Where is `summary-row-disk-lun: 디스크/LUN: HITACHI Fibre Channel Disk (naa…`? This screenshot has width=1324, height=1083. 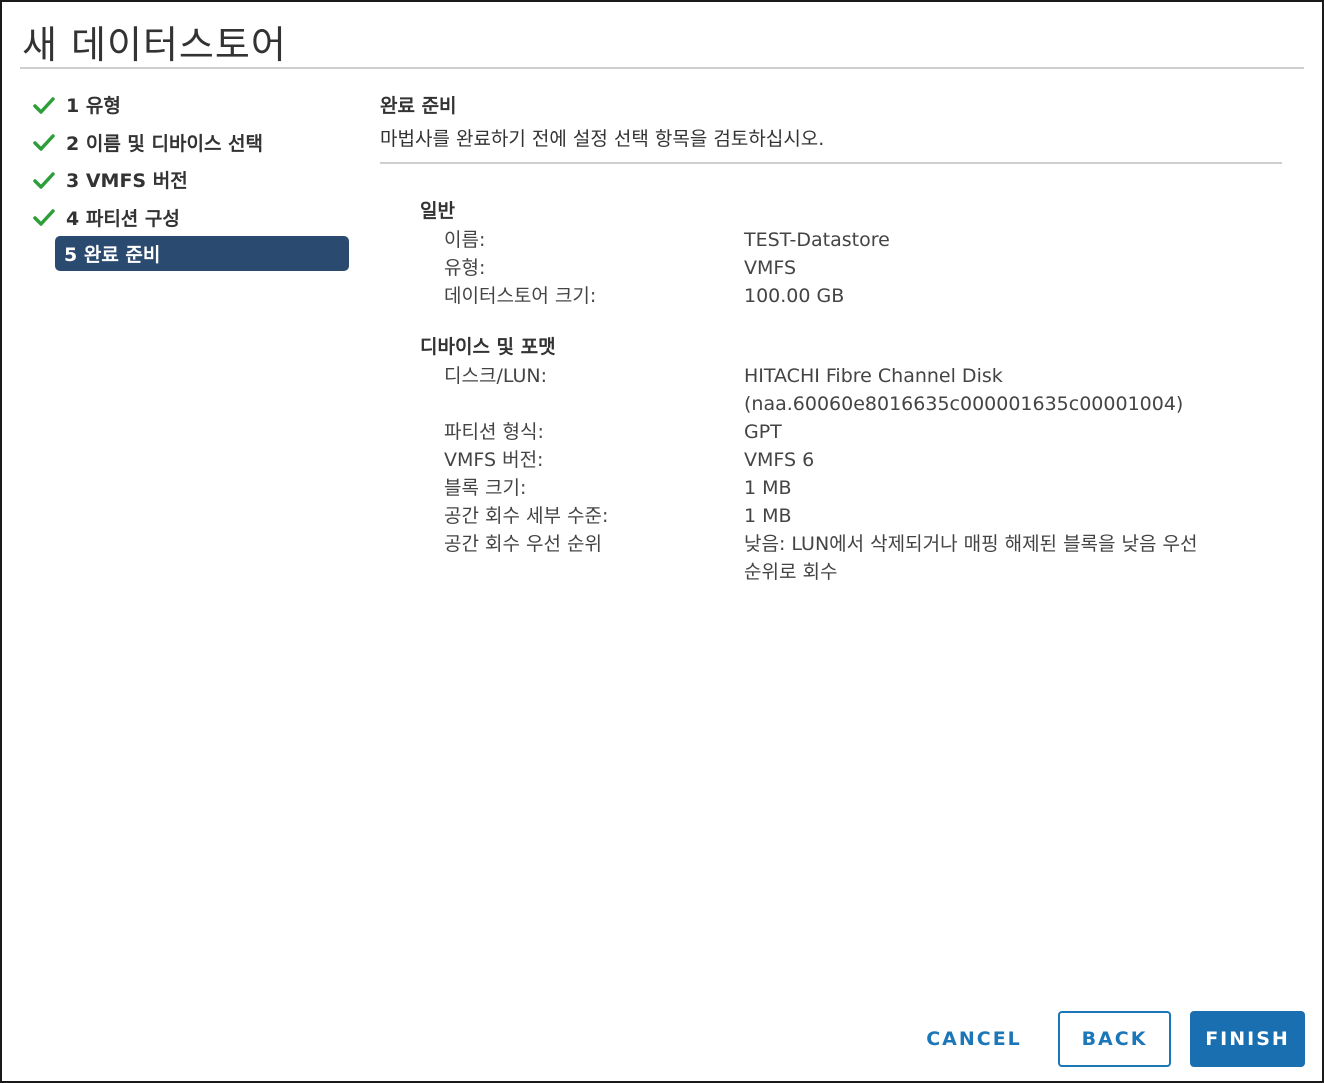 summary-row-disk-lun: 디스크/LUN: HITACHI Fibre Channel Disk (naa… is located at coordinates (851, 390).